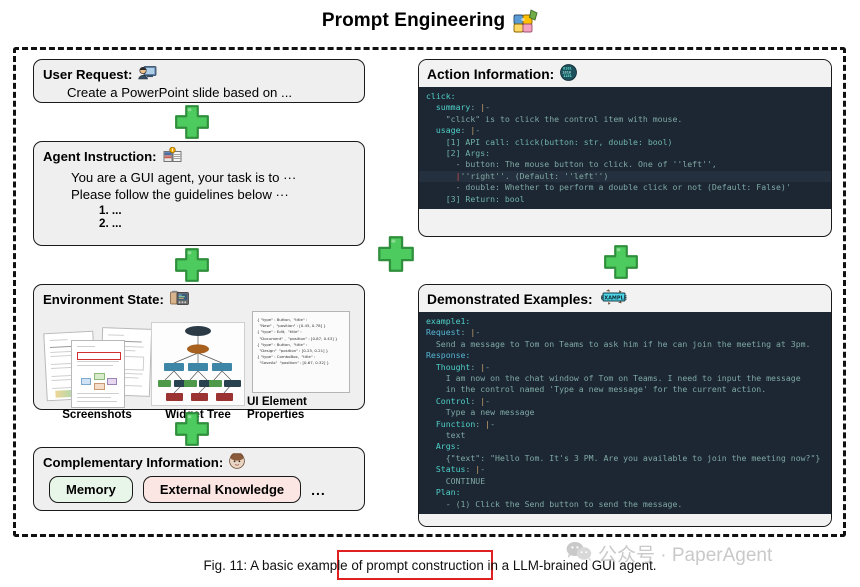 The image size is (860, 587). I want to click on svg-text: 1101, so click(567, 76).